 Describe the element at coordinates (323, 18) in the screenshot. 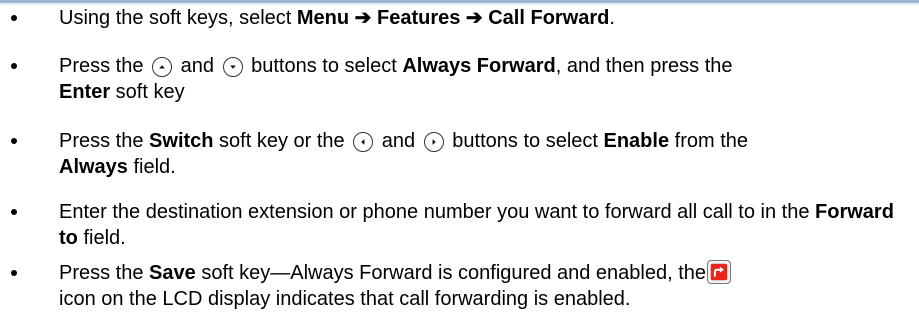

I see `menu-label: Menu` at that location.